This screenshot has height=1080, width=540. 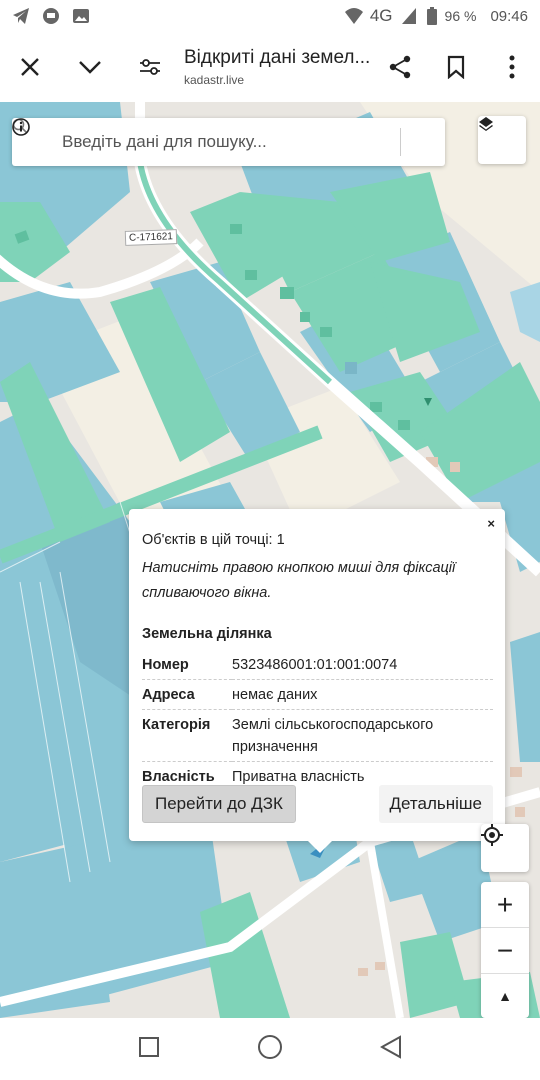 I want to click on popup-close-button: ×, so click(x=491, y=523).